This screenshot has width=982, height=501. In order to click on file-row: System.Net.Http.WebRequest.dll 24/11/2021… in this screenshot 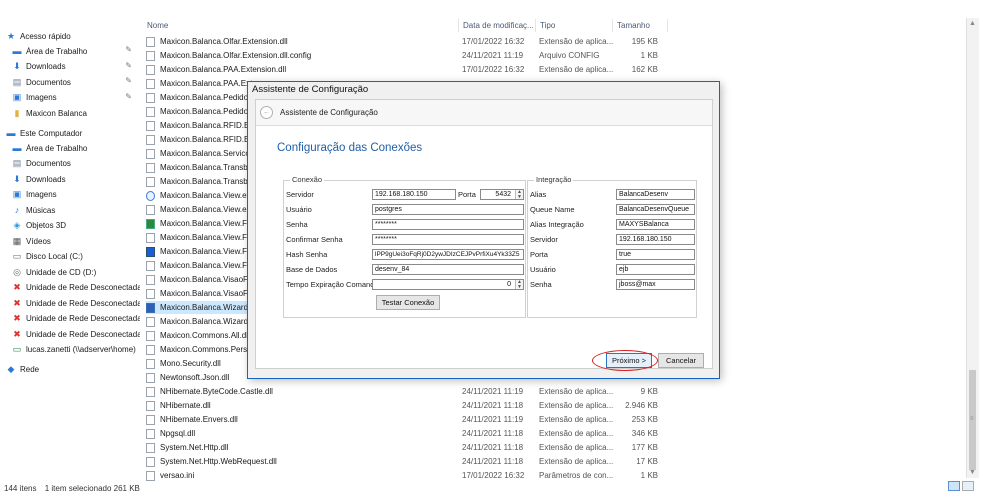, I will do `click(406, 461)`.